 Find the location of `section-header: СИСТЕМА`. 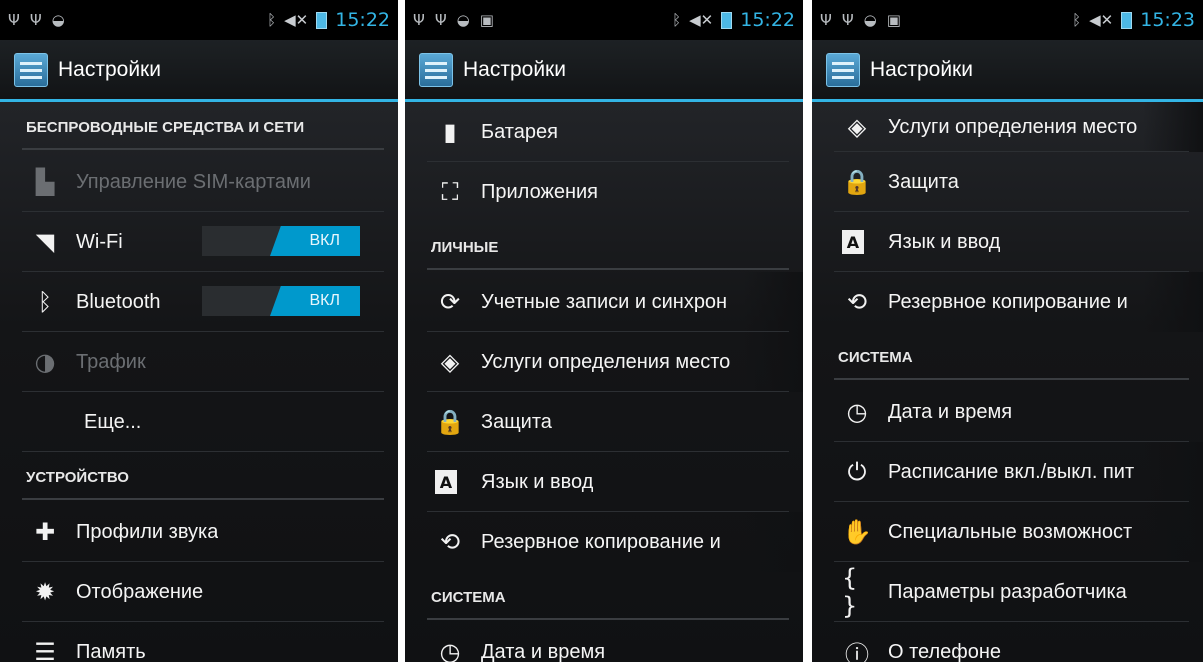

section-header: СИСТЕМА is located at coordinates (604, 597).